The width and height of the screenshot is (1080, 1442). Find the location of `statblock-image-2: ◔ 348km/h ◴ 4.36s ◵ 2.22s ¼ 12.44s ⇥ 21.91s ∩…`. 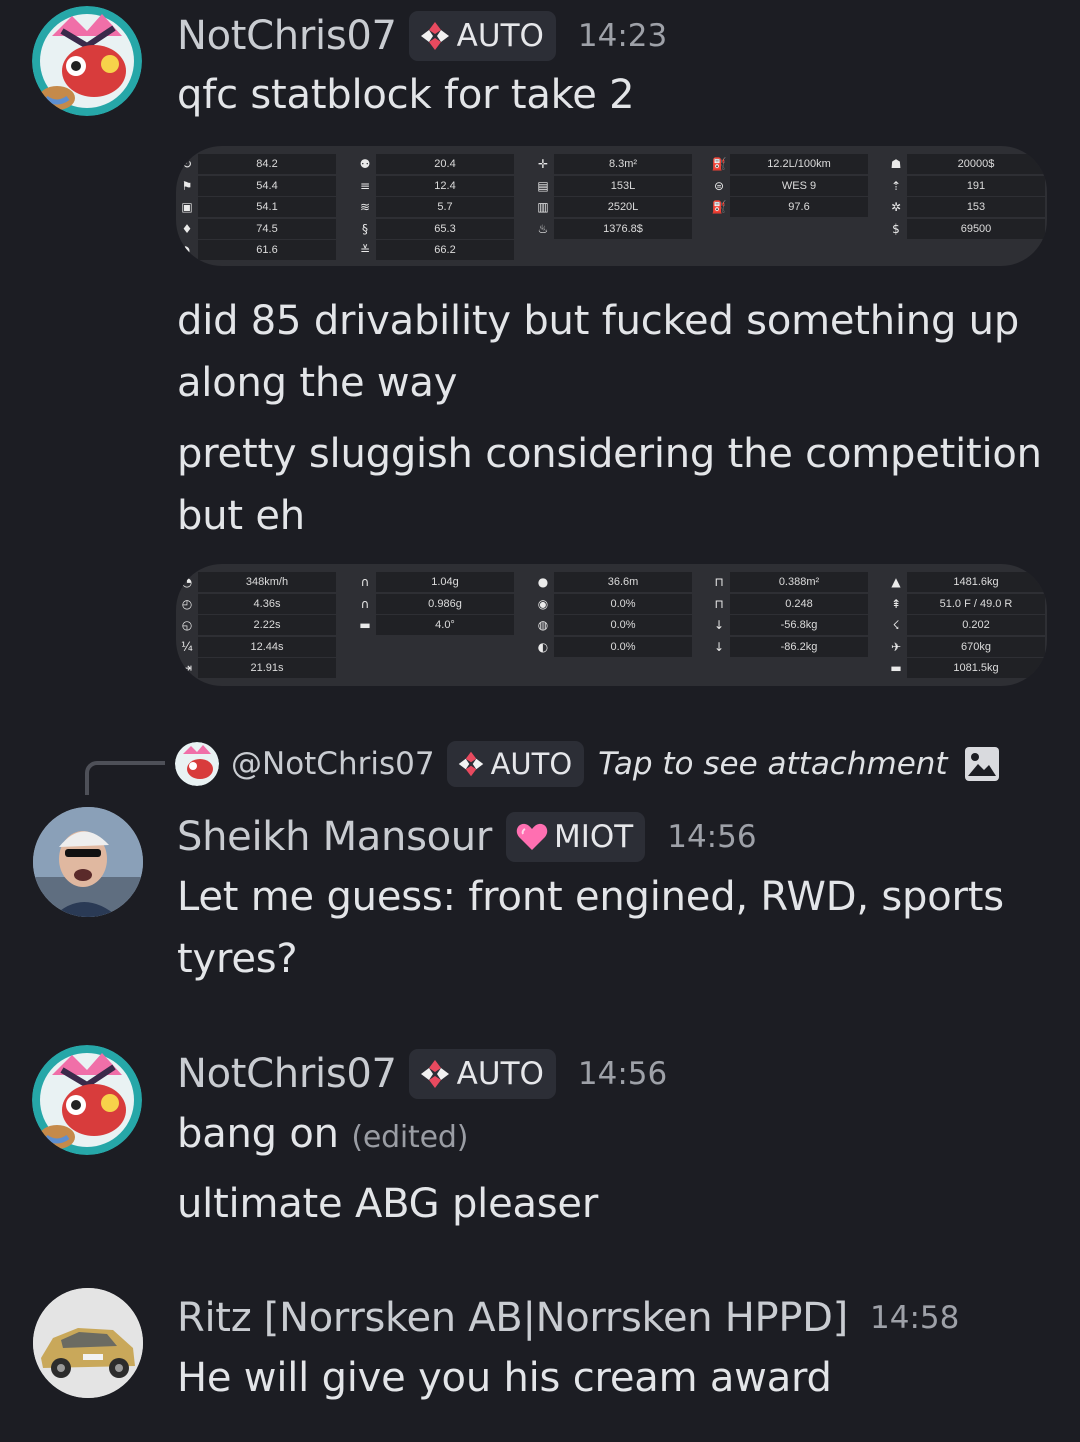

statblock-image-2: ◔ 348km/h ◴ 4.36s ◵ 2.22s ¼ 12.44s ⇥ 21.91s ∩… is located at coordinates (611, 625).